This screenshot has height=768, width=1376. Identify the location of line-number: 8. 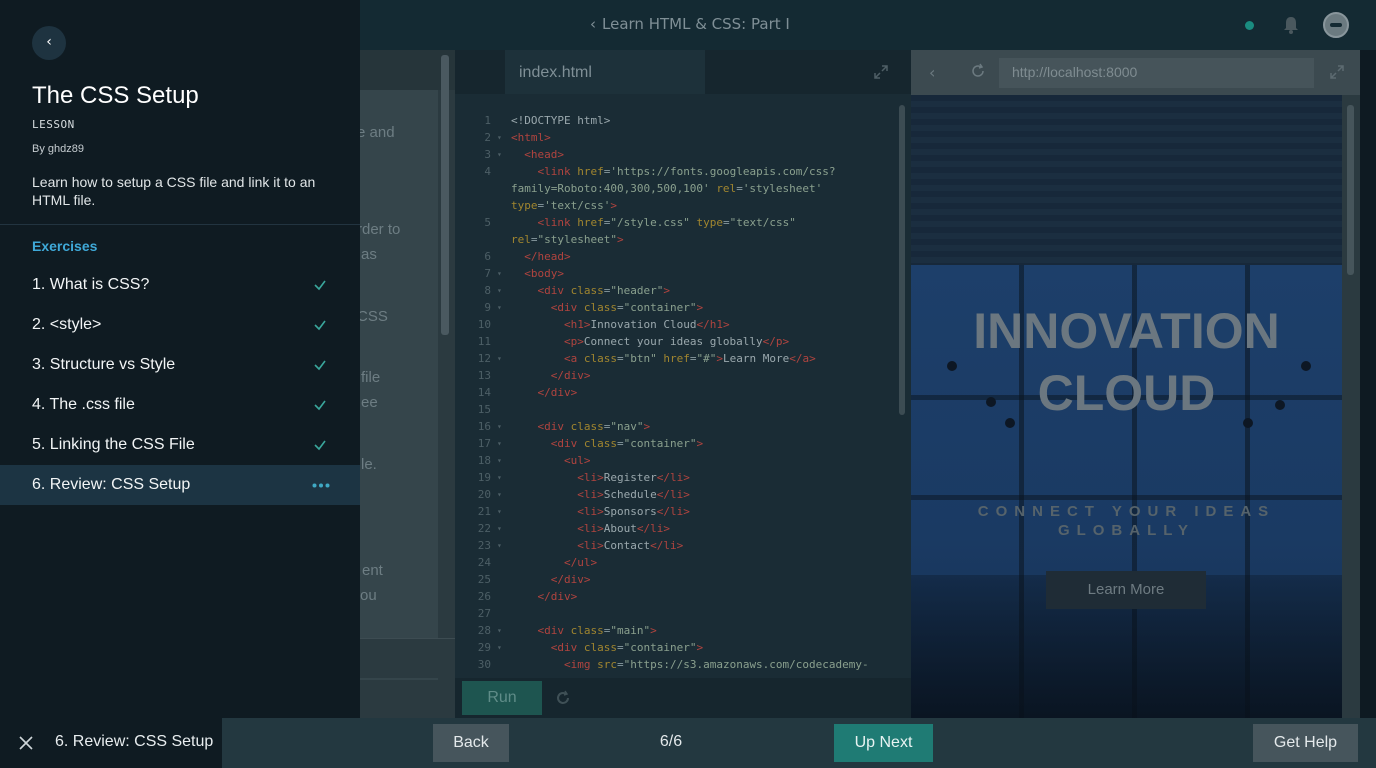
(487, 290).